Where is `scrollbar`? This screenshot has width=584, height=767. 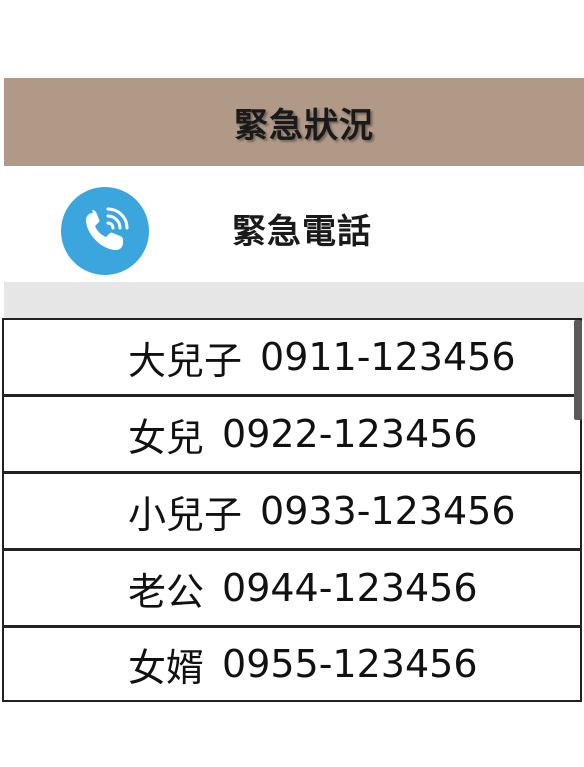
scrollbar is located at coordinates (578, 370).